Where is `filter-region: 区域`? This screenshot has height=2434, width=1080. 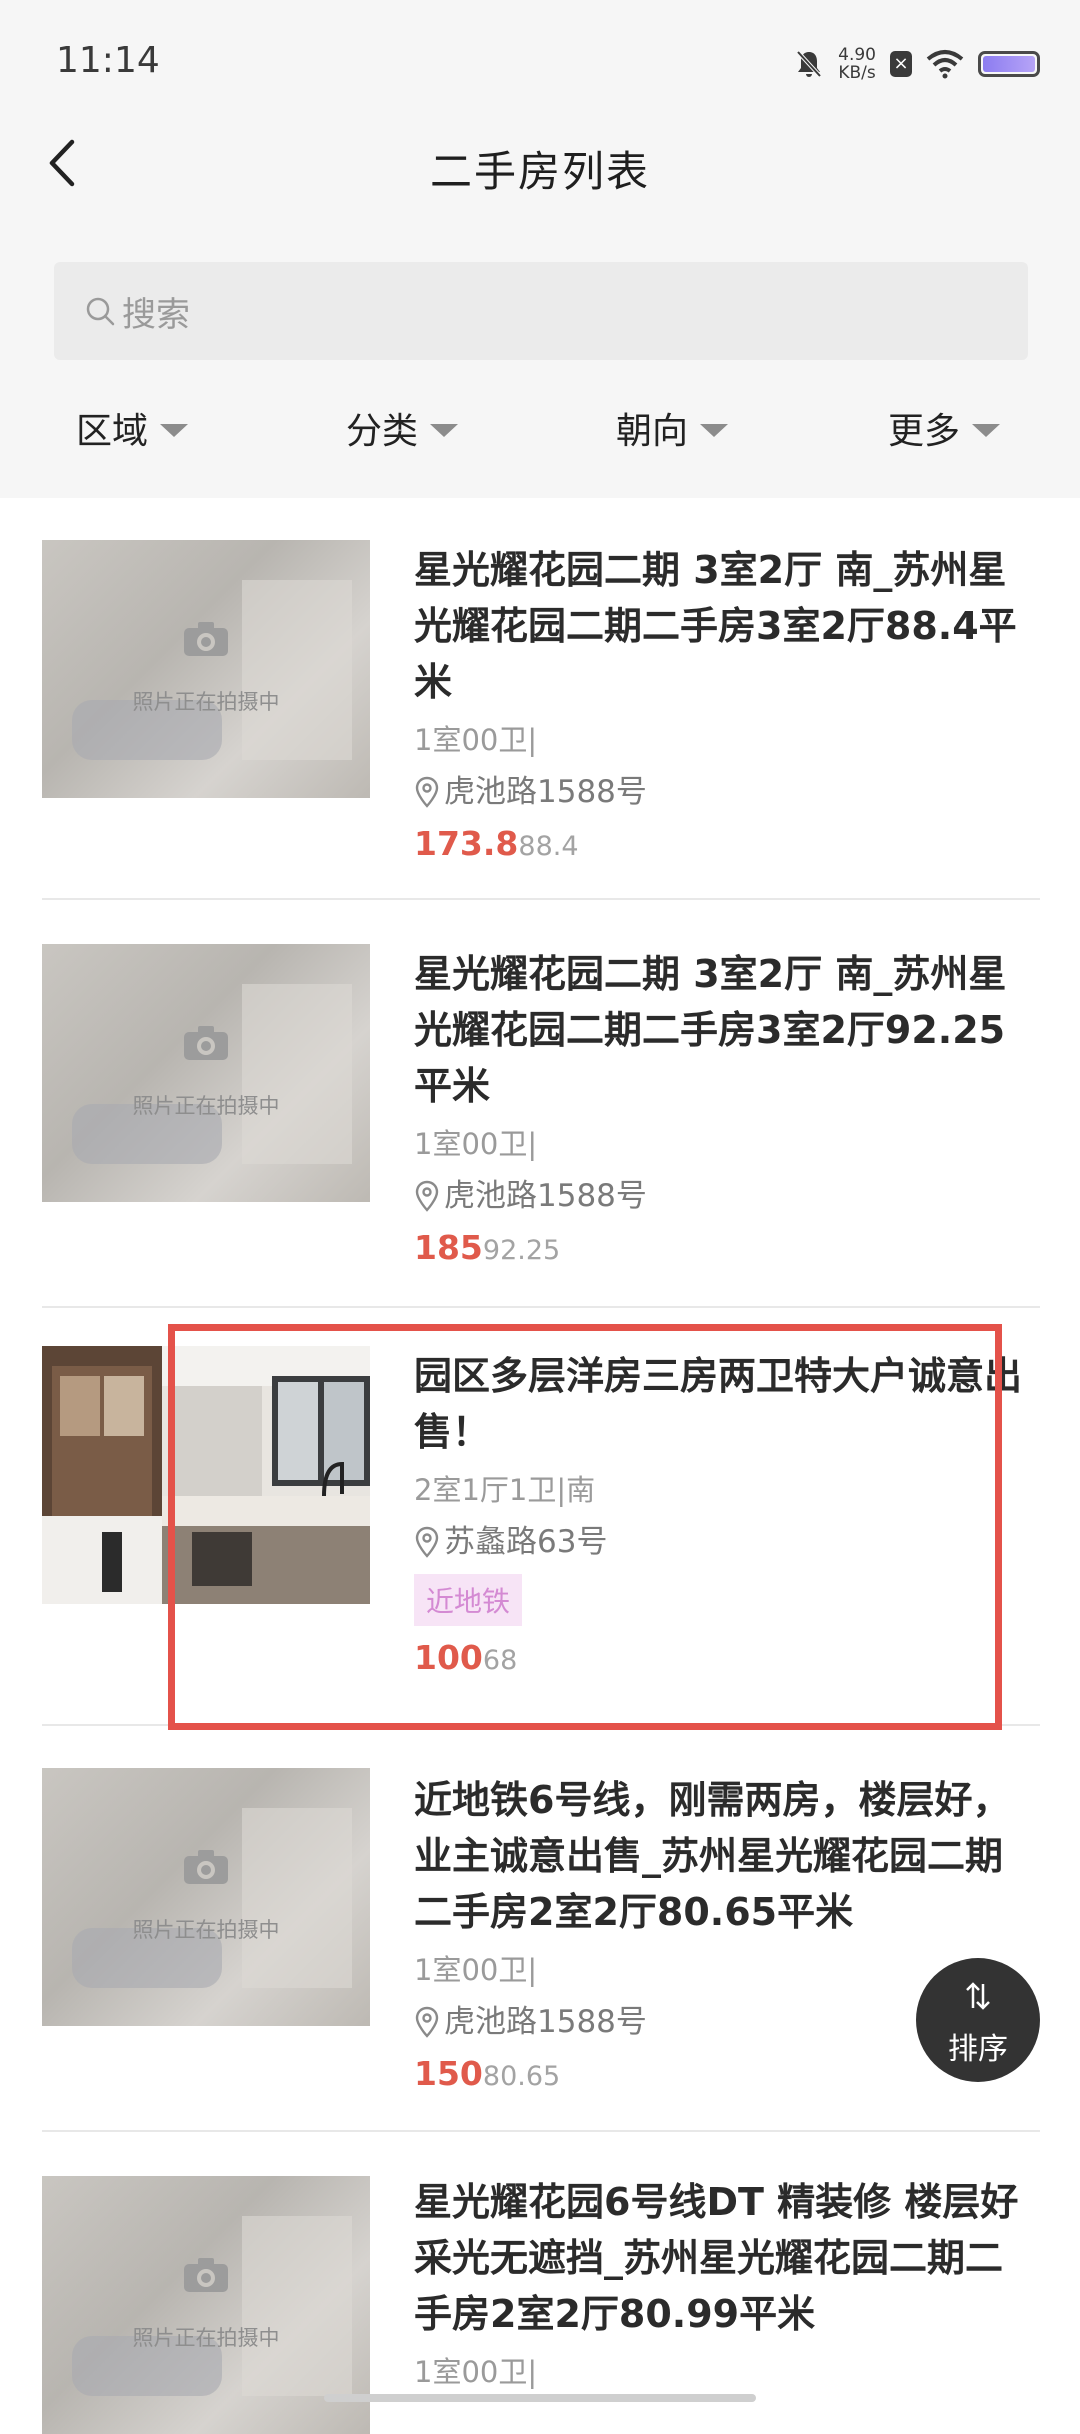
filter-region: 区域 is located at coordinates (132, 428).